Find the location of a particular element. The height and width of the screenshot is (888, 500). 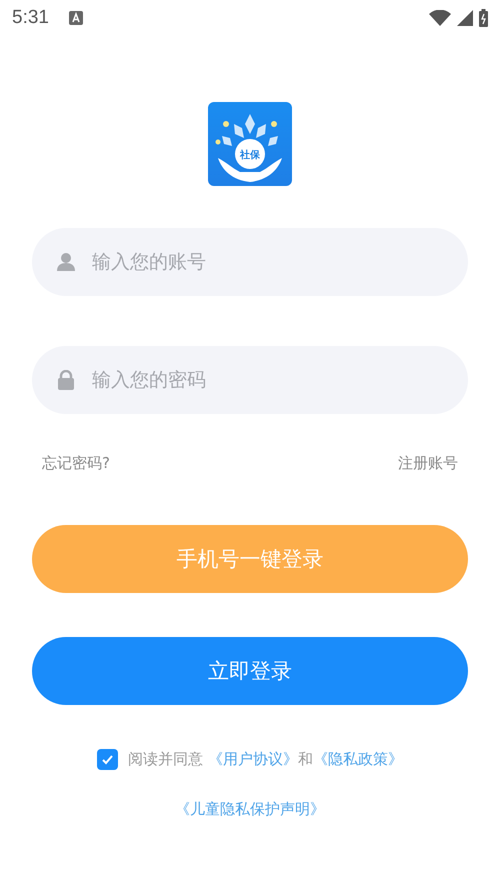

login-button: 立即登录 is located at coordinates (250, 671).